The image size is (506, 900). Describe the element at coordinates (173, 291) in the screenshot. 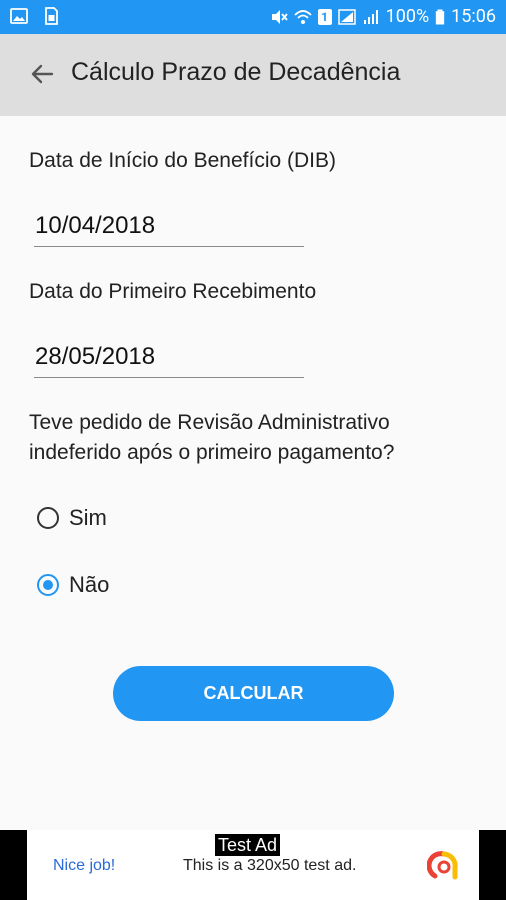

I see `first-receipt-label: Data do Primeiro Recebimento` at that location.